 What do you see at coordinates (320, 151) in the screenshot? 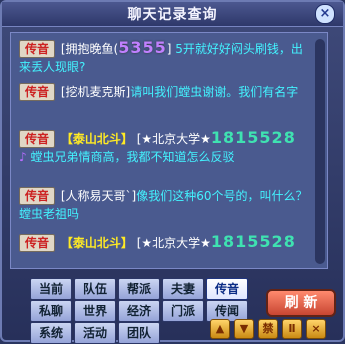
I see `scrollbar` at bounding box center [320, 151].